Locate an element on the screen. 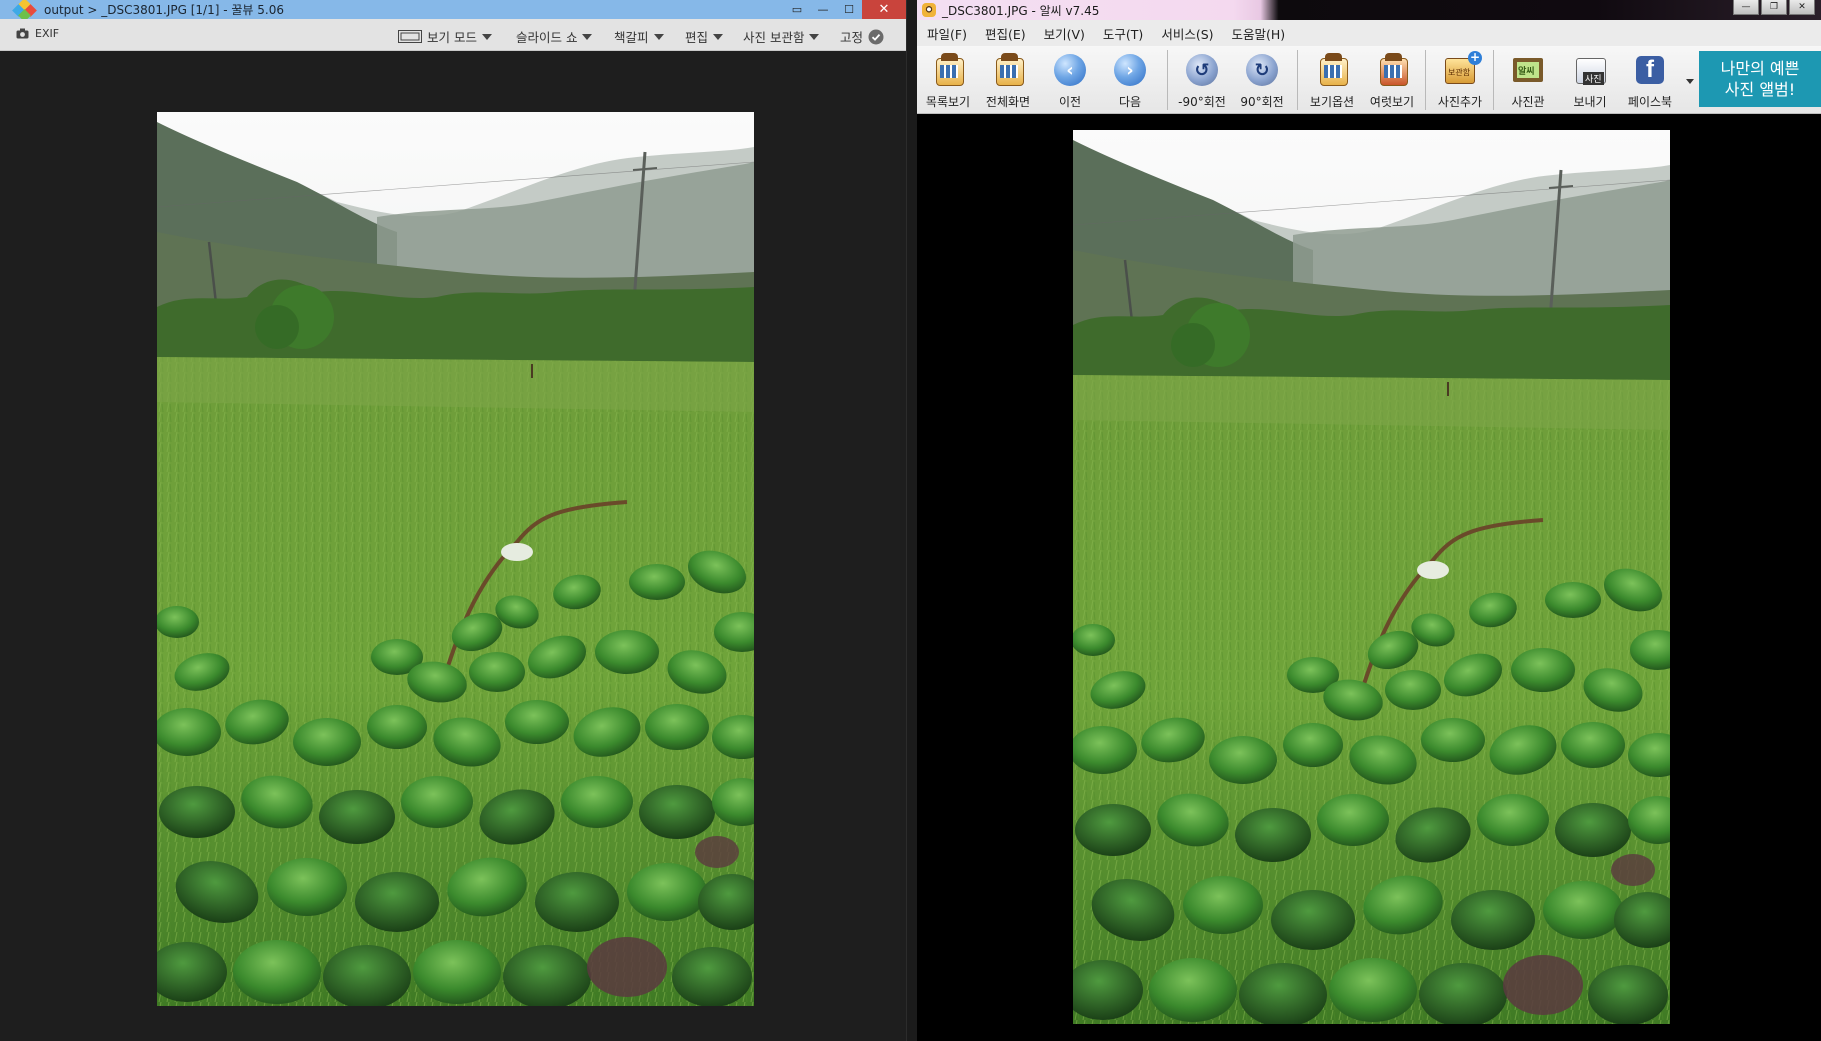  list-view-icon is located at coordinates (948, 70).